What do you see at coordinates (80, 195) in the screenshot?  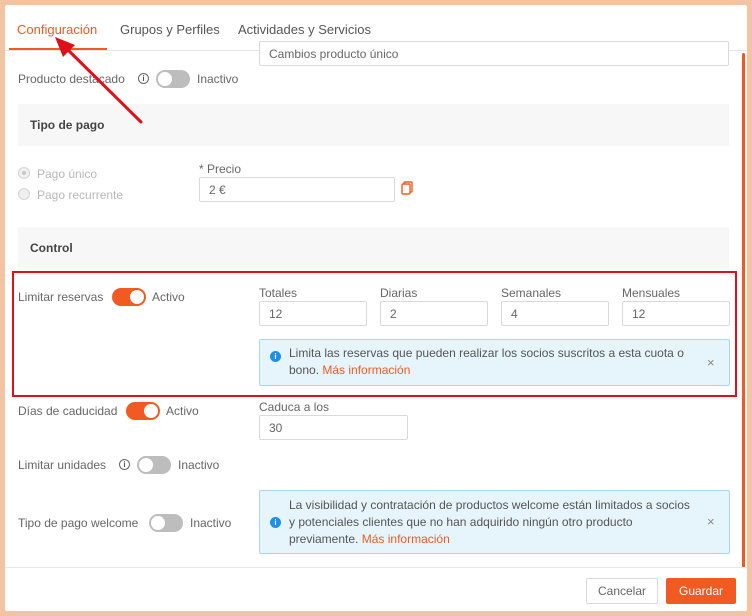 I see `radio-label-pago-recurrente: Pago recurrente` at bounding box center [80, 195].